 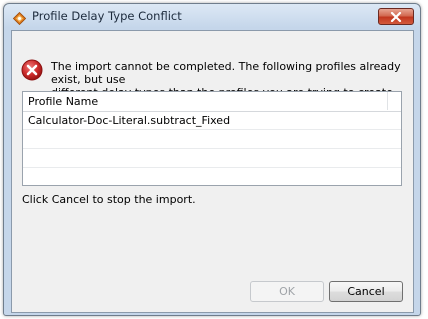 I want to click on ok-button: OK, so click(x=287, y=291).